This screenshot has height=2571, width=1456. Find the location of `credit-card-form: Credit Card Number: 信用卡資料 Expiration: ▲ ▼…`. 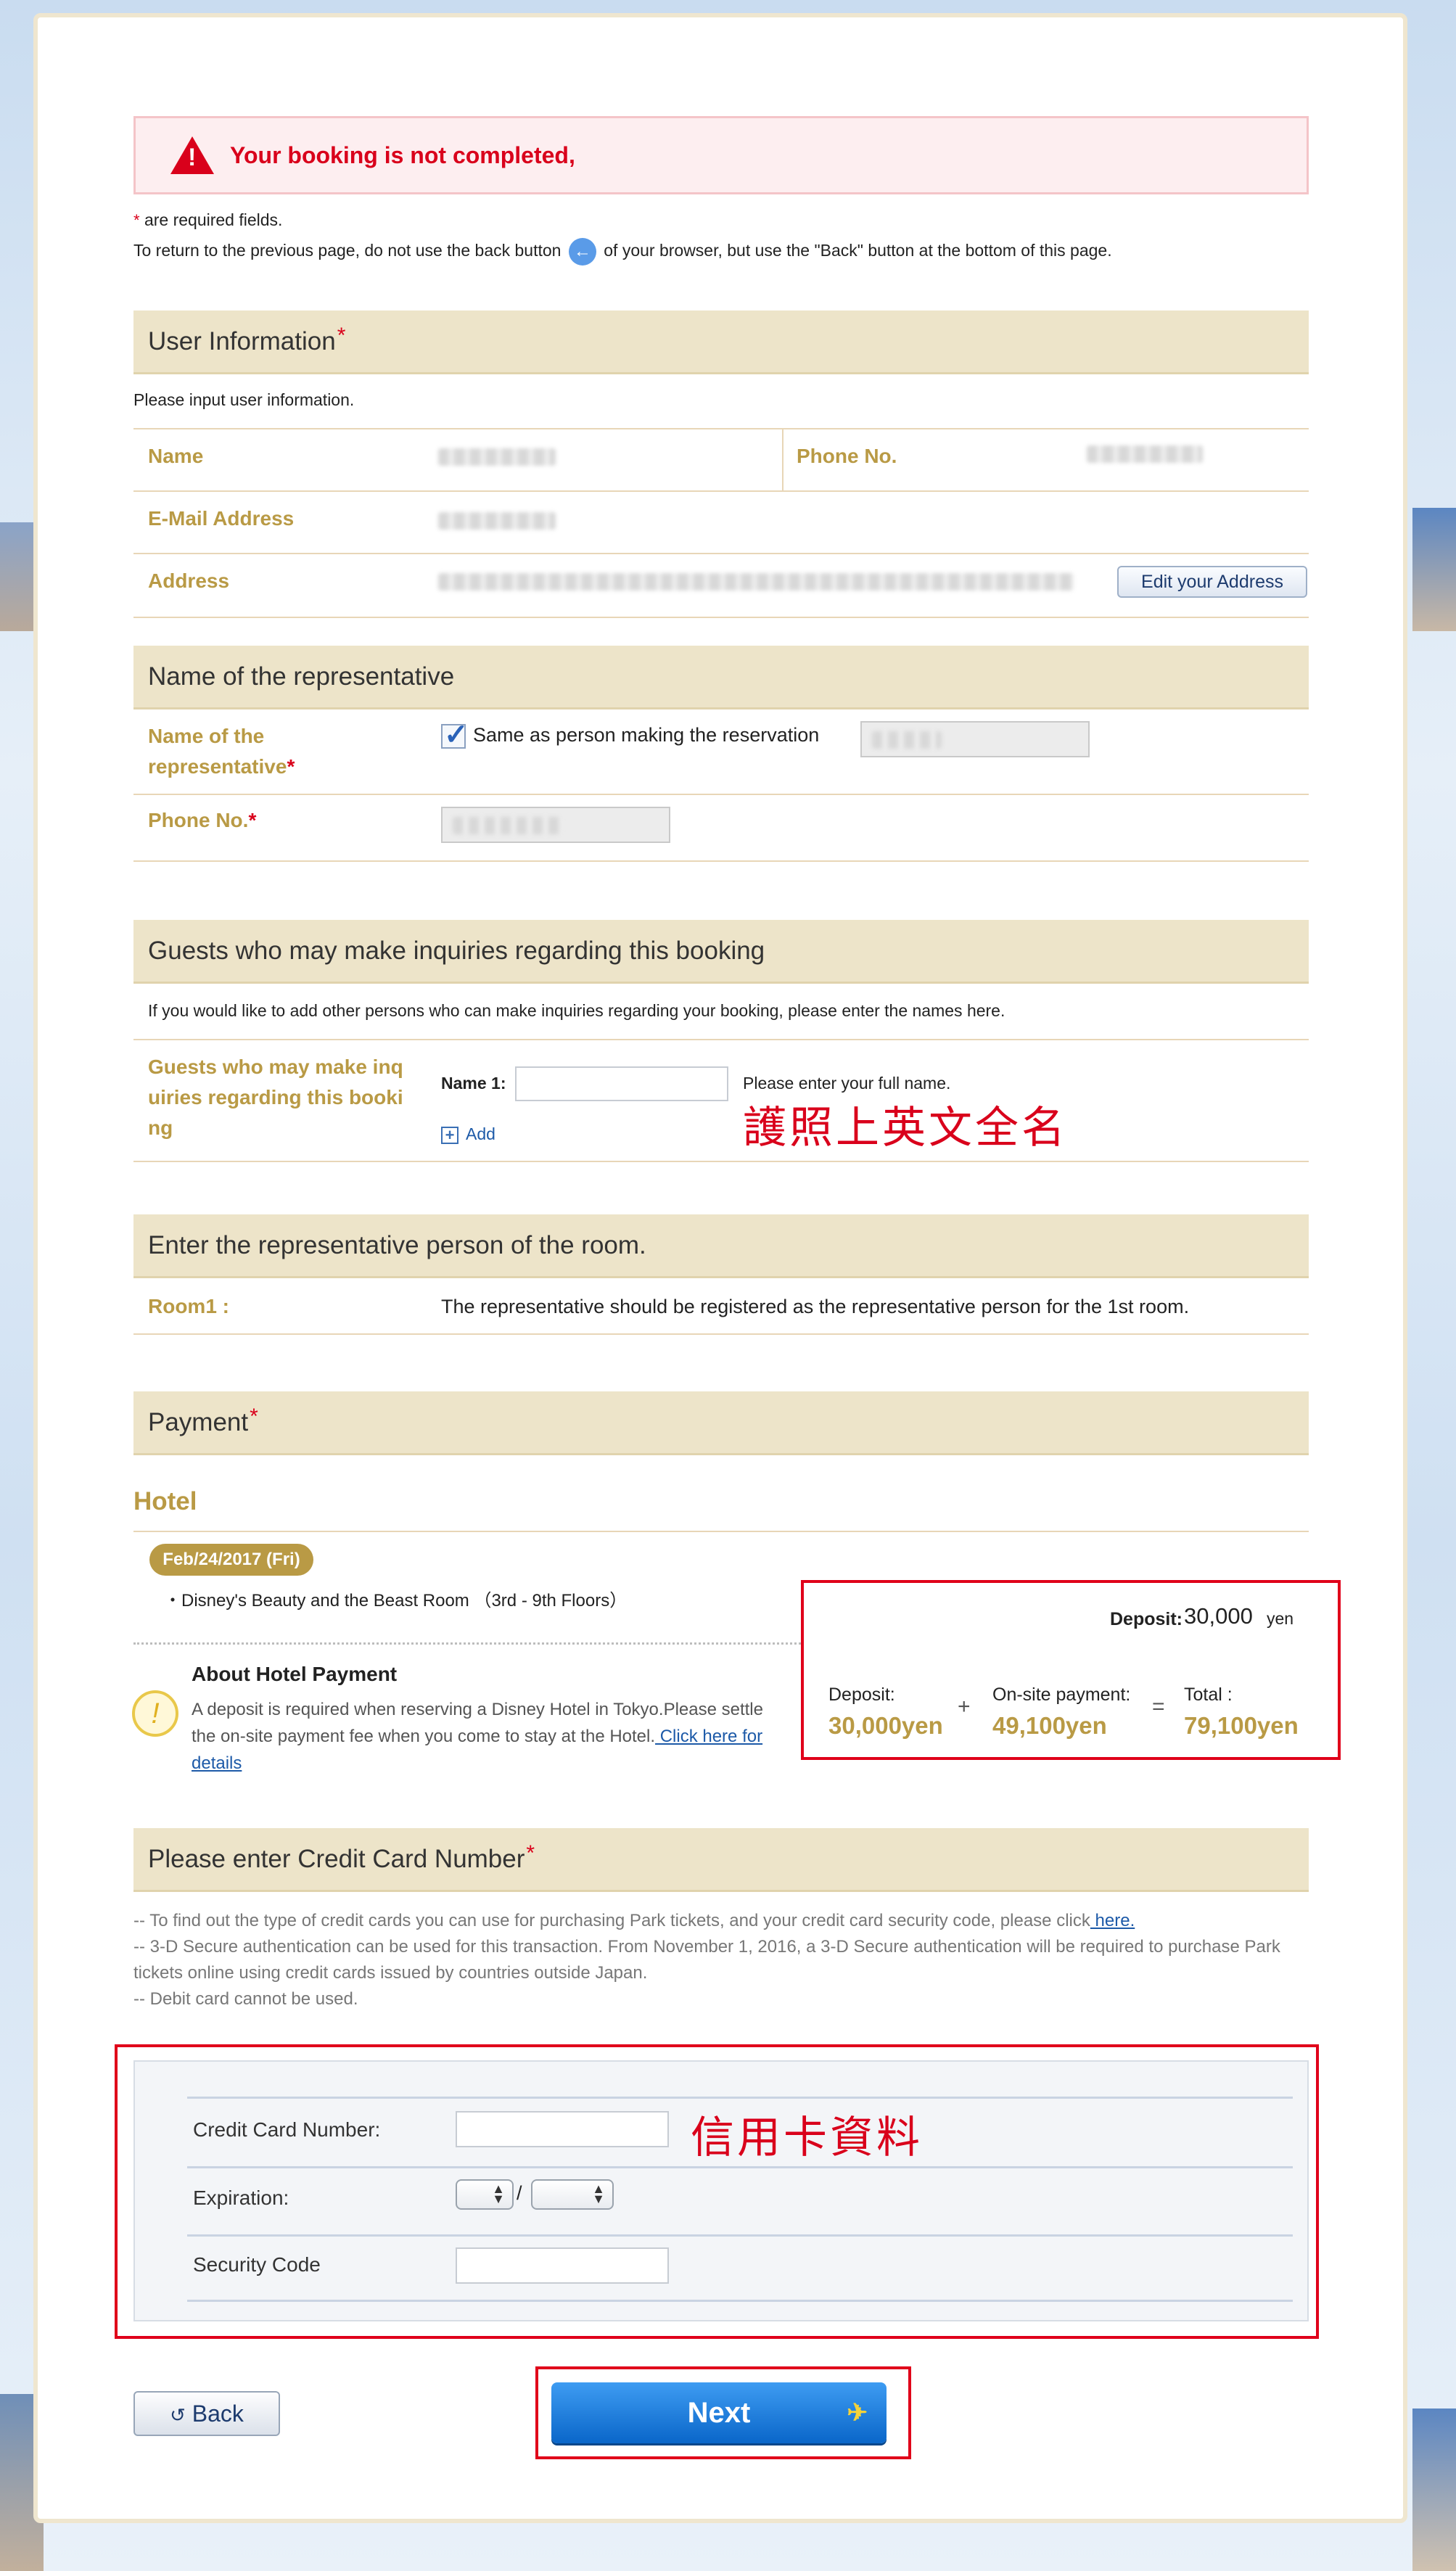

credit-card-form: Credit Card Number: 信用卡資料 Expiration: ▲ ▼… is located at coordinates (721, 2190).